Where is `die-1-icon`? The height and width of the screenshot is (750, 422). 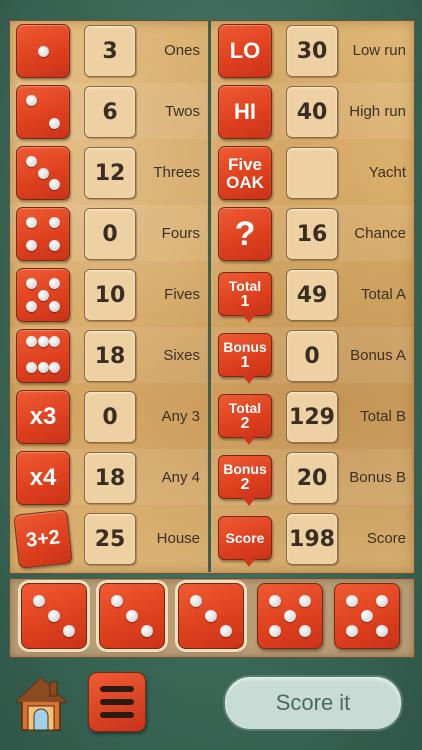 die-1-icon is located at coordinates (43, 51).